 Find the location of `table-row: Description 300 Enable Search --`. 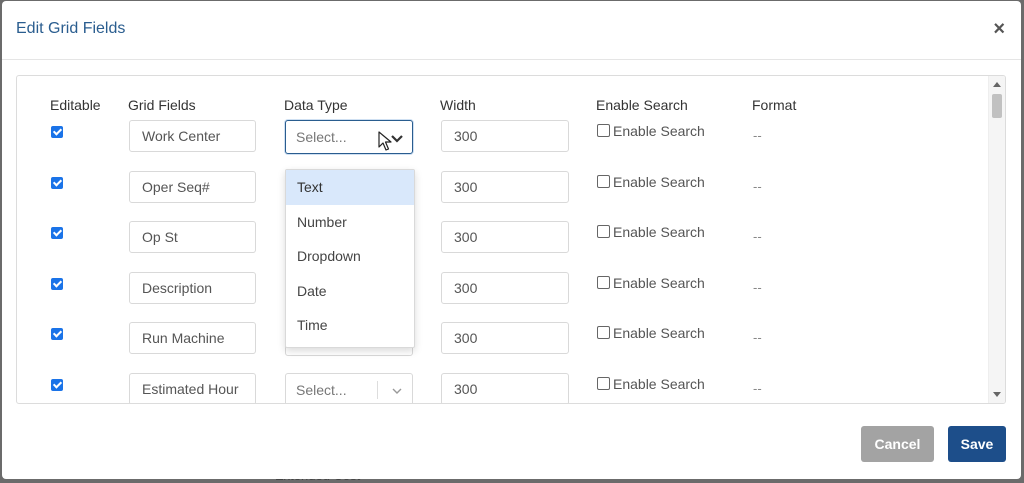

table-row: Description 300 Enable Search -- is located at coordinates (502, 295).